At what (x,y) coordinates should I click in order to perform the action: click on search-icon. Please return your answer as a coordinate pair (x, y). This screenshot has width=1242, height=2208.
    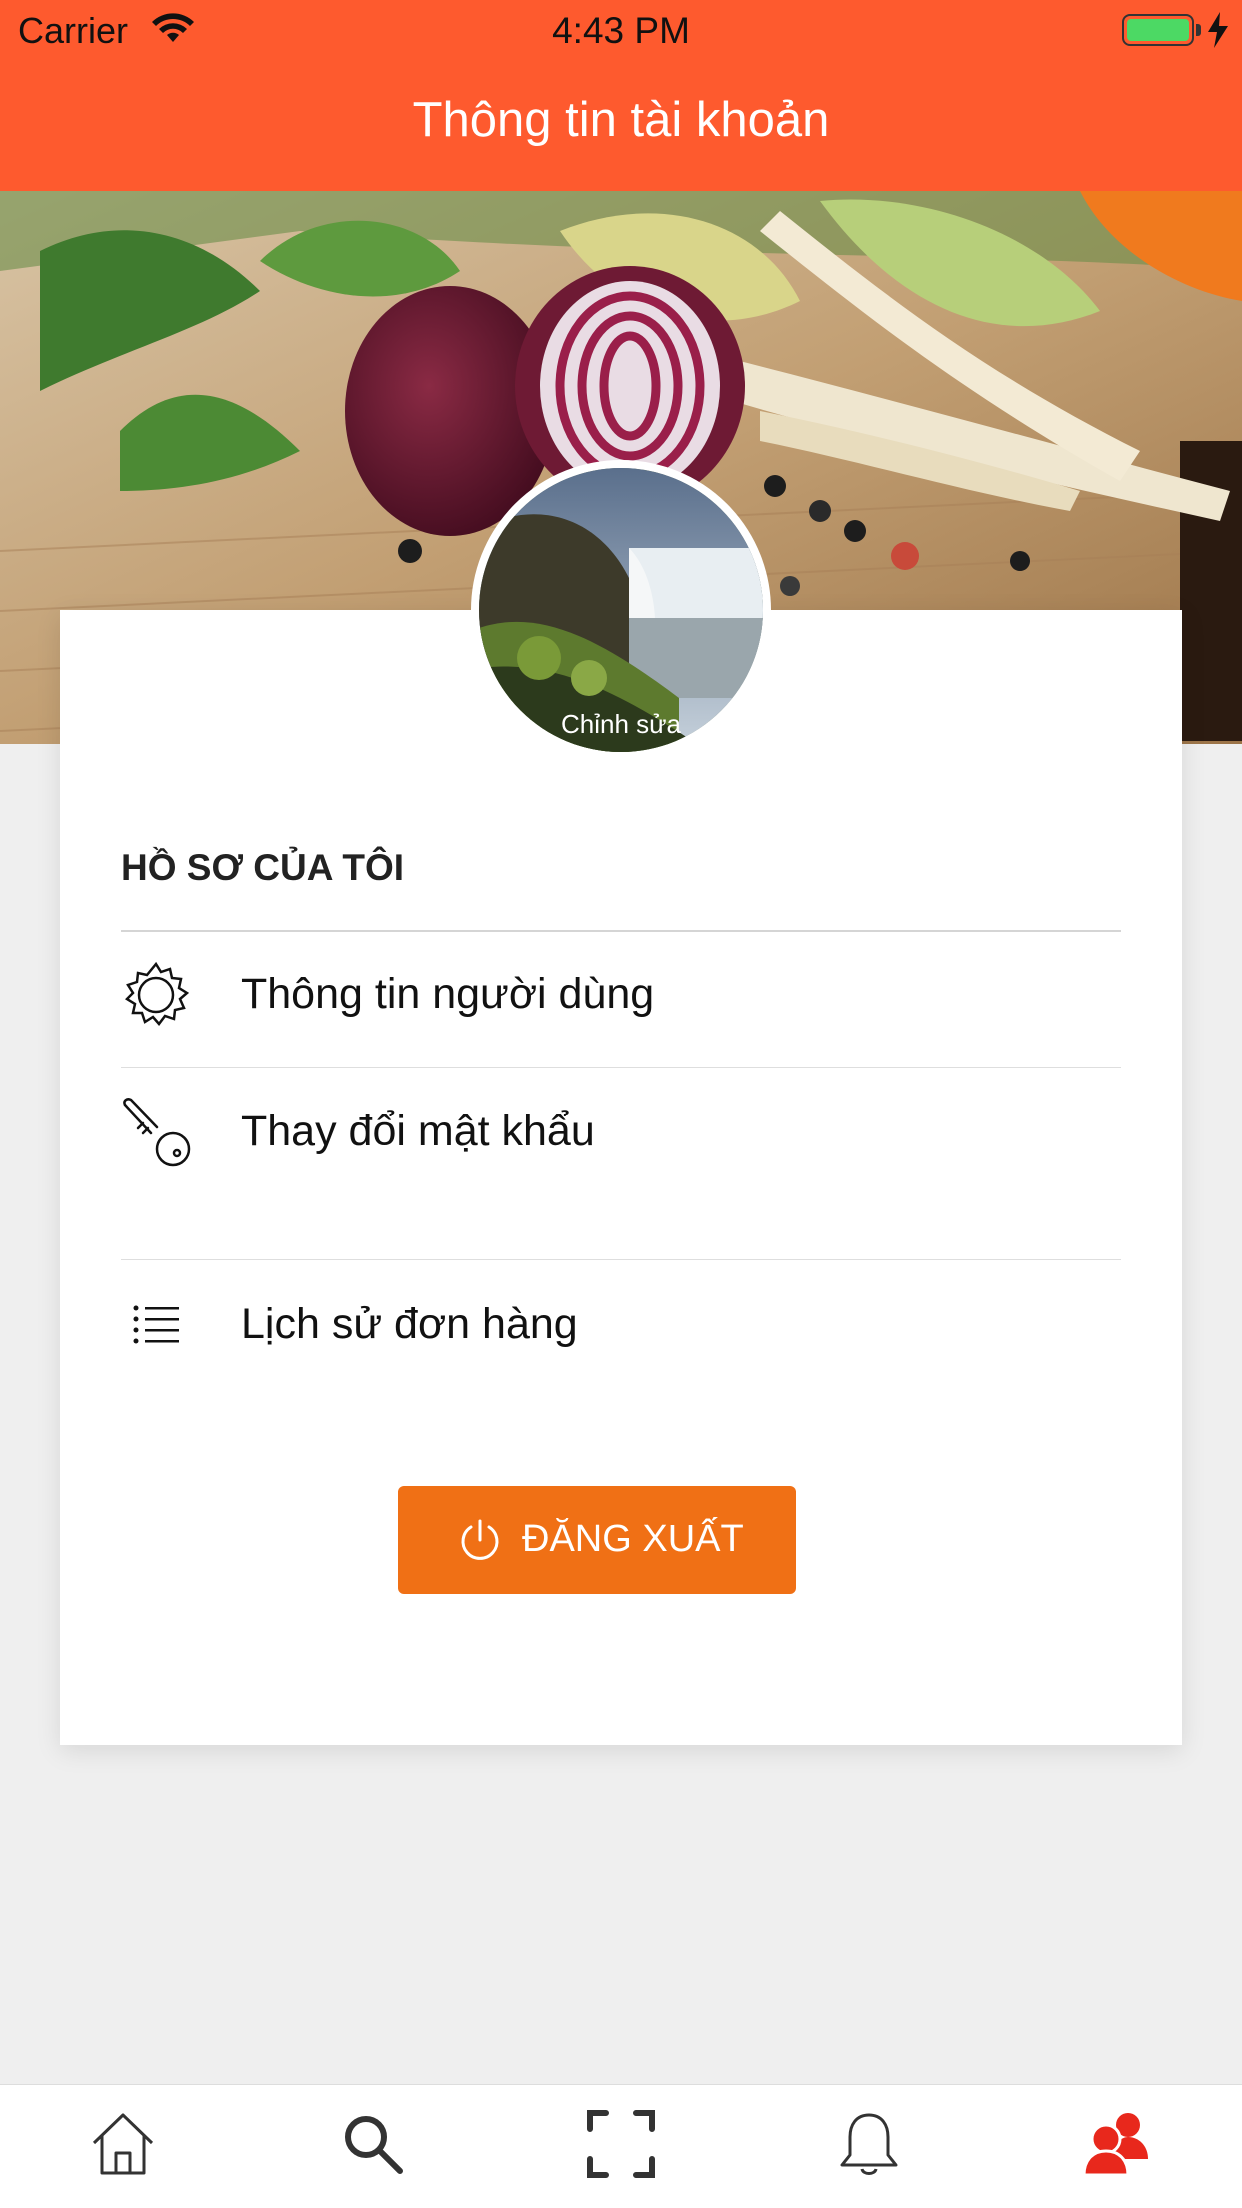
    Looking at the image, I should click on (373, 2144).